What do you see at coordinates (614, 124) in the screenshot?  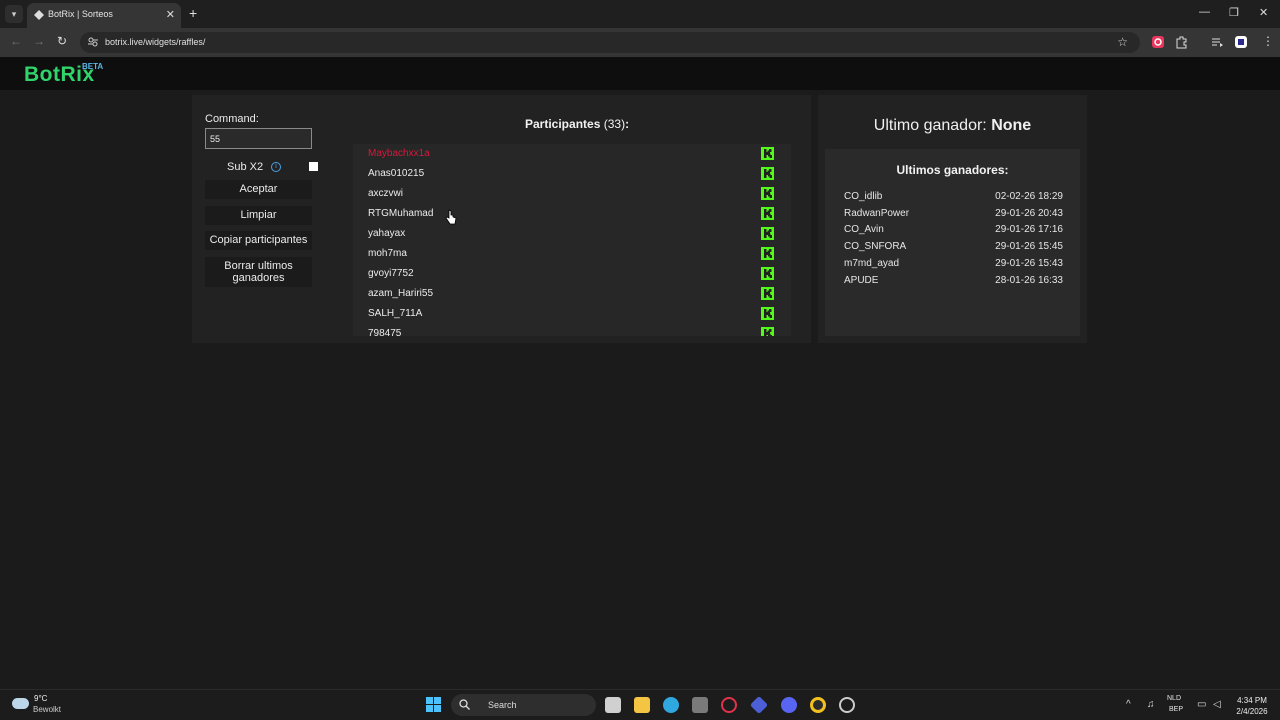 I see `participants-count: (33)` at bounding box center [614, 124].